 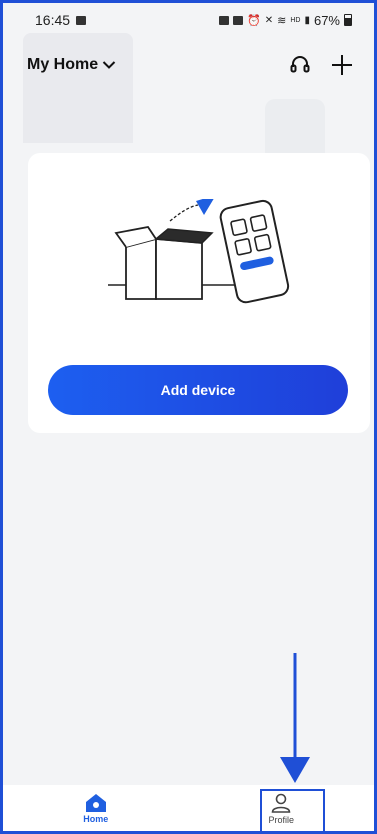 I want to click on message-notification-icon, so click(x=224, y=20).